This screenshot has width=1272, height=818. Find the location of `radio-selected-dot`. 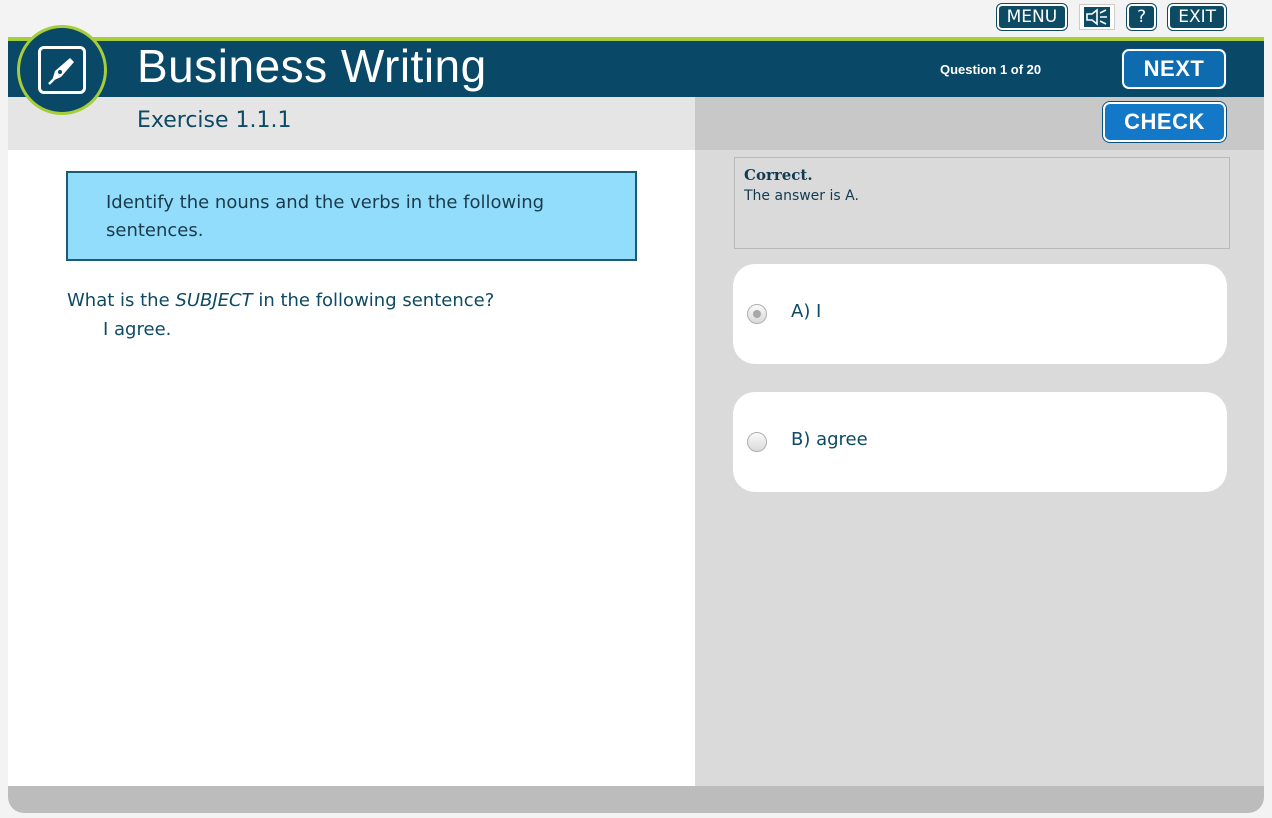

radio-selected-dot is located at coordinates (757, 314).